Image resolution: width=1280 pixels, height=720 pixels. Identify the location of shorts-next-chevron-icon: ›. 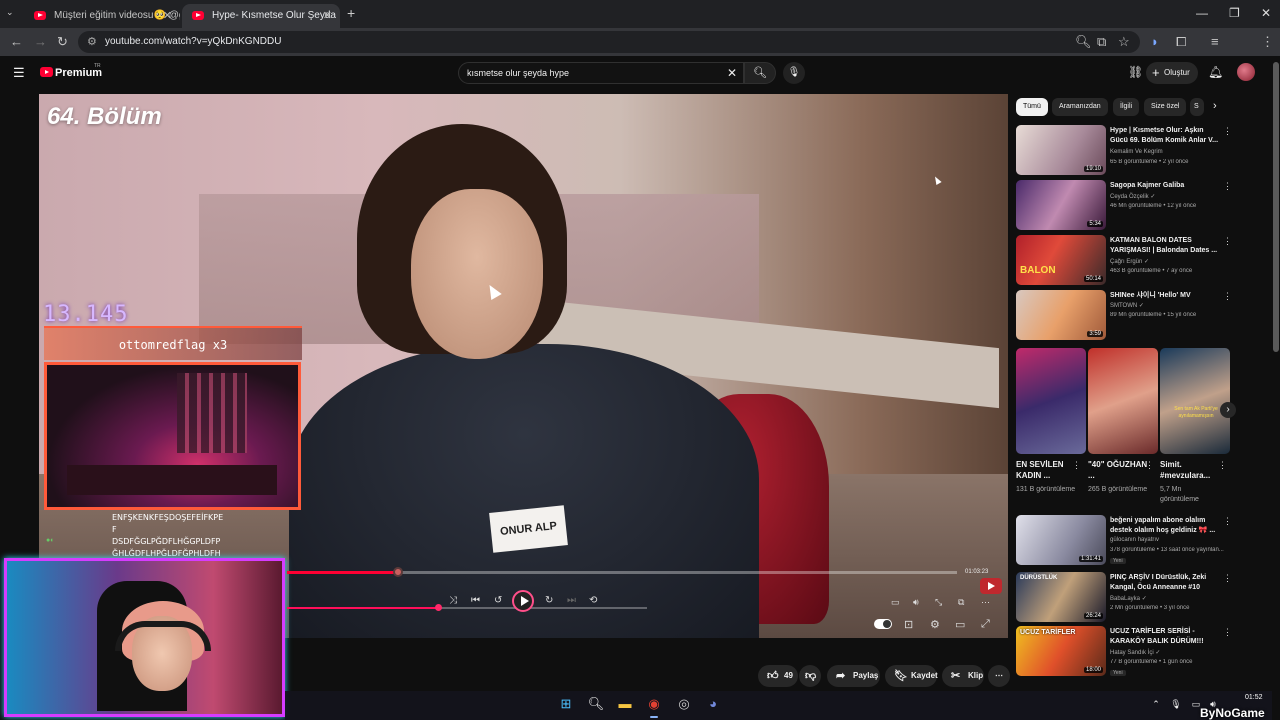
(1228, 410).